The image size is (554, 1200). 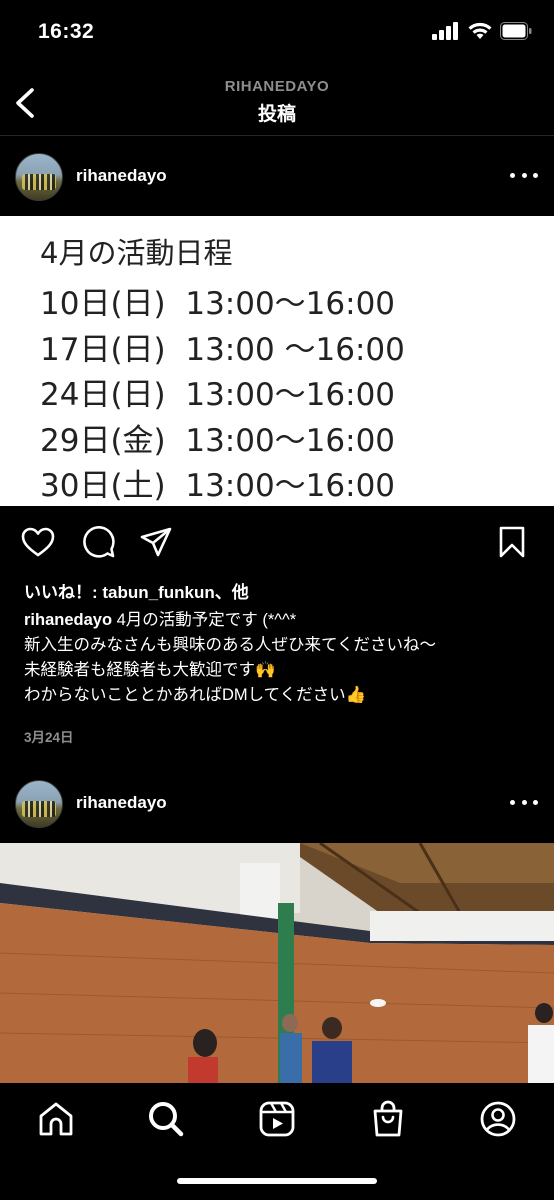 What do you see at coordinates (277, 86) in the screenshot?
I see `header-username: RIHANEDAYO` at bounding box center [277, 86].